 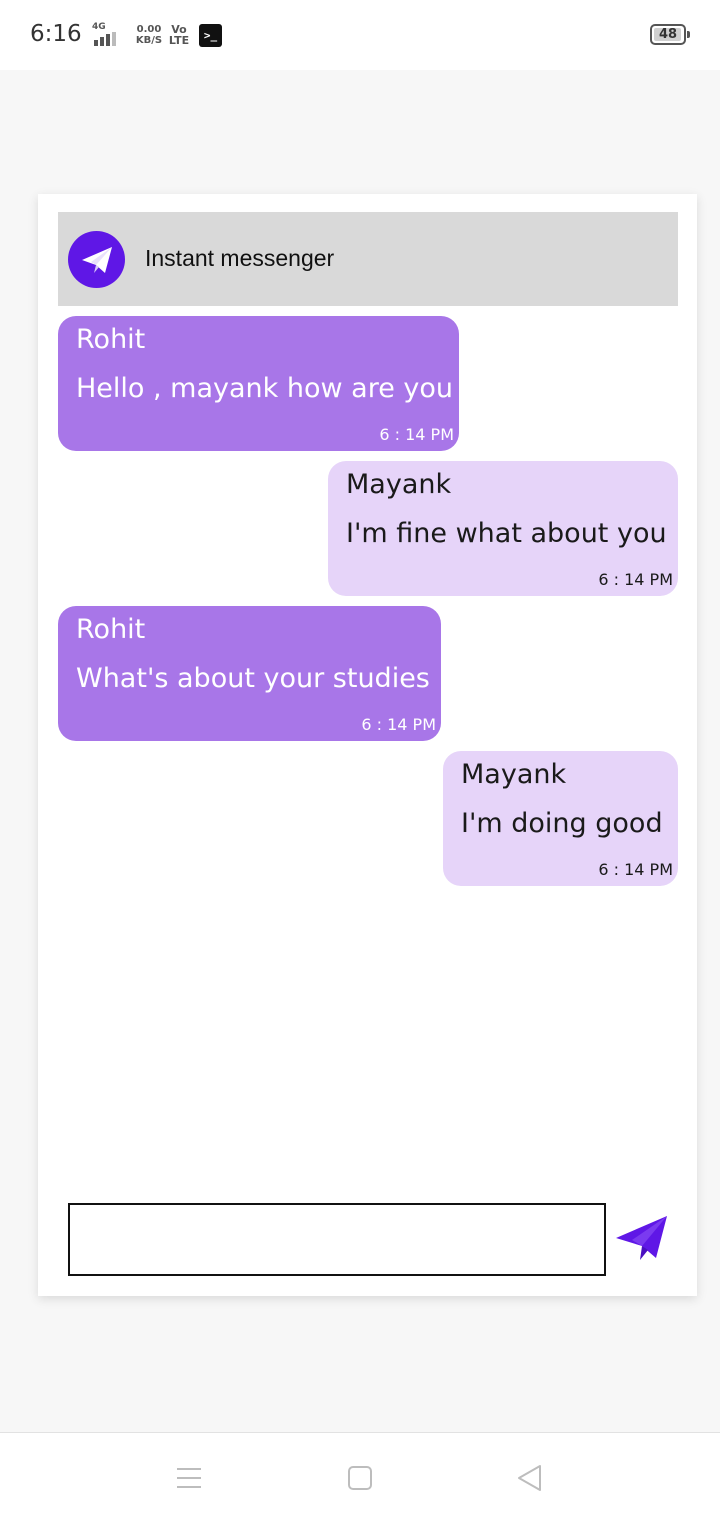 I want to click on message-bubble: Mayank I'm doing good 6 : 14 PM, so click(x=560, y=818).